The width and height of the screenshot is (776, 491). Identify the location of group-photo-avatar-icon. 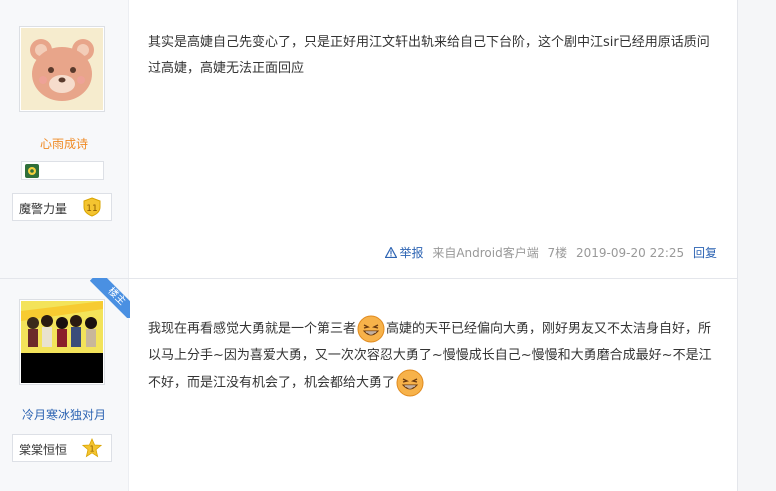
(62, 342).